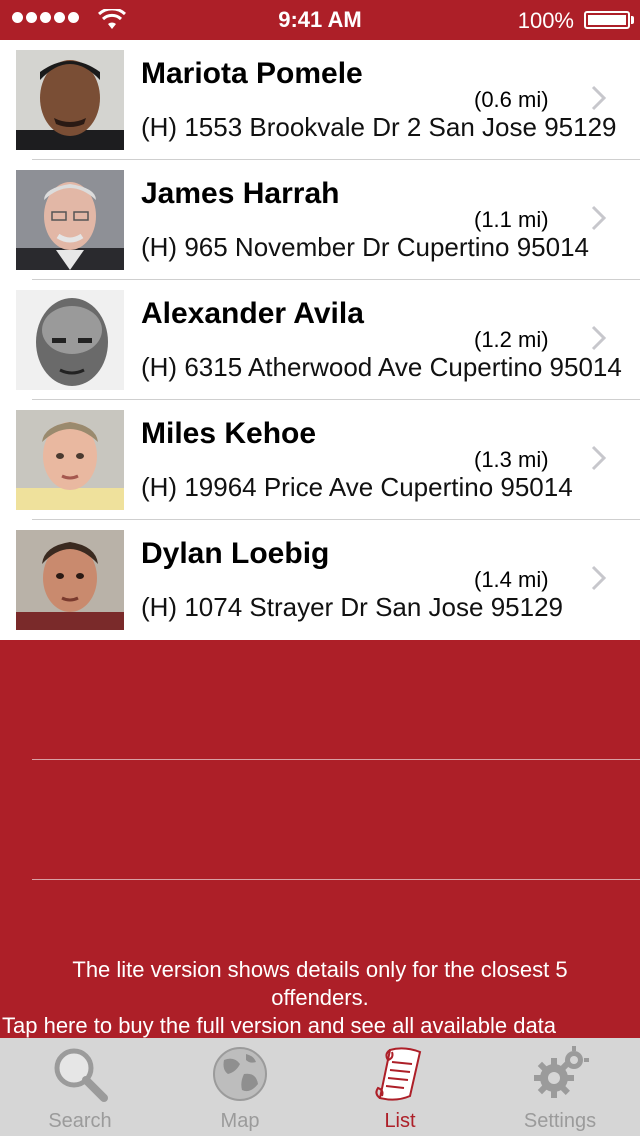  I want to click on offender-name: James Harrah, so click(240, 193).